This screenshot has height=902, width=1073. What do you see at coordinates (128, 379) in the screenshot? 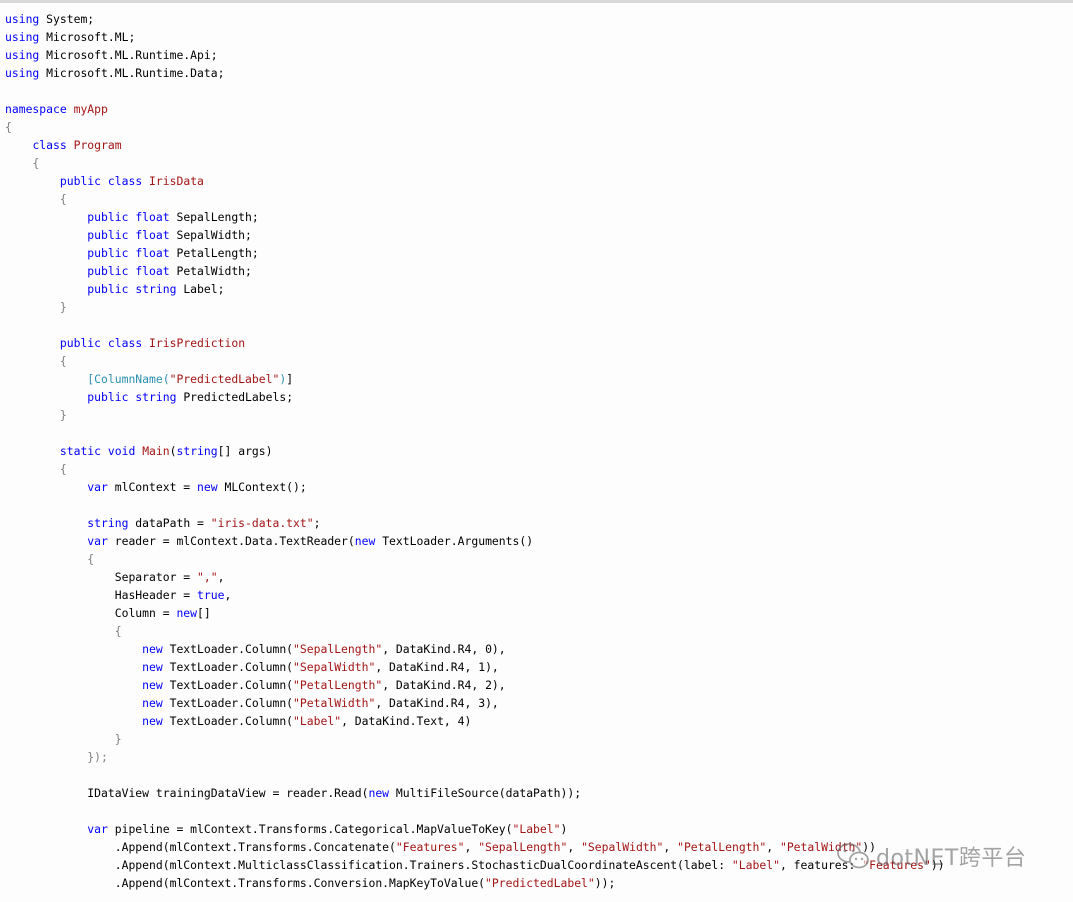
I see `code-token: [ColumnName(` at bounding box center [128, 379].